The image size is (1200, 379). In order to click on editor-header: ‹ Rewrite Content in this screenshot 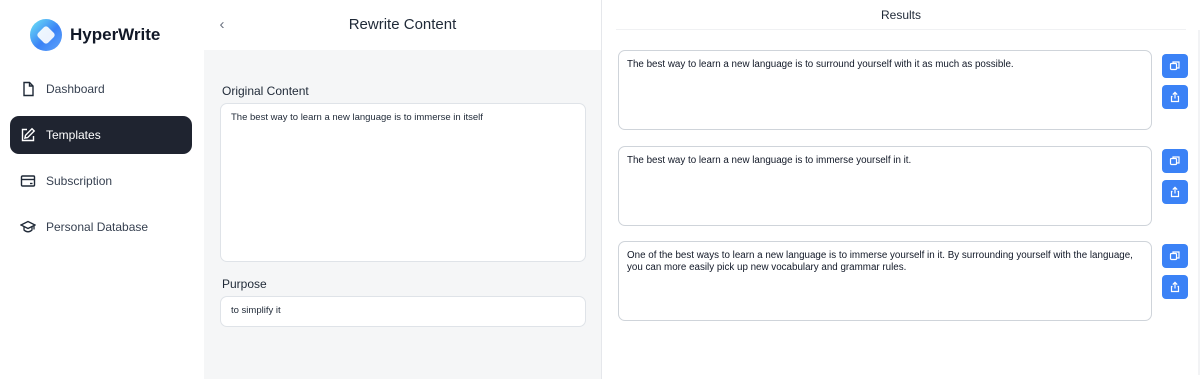, I will do `click(402, 25)`.